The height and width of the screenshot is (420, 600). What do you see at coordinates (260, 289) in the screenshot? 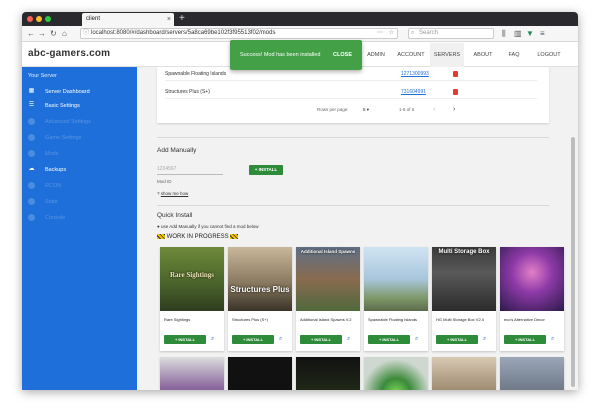
I see `mod-thumbnail-text: Structures Plus` at bounding box center [260, 289].